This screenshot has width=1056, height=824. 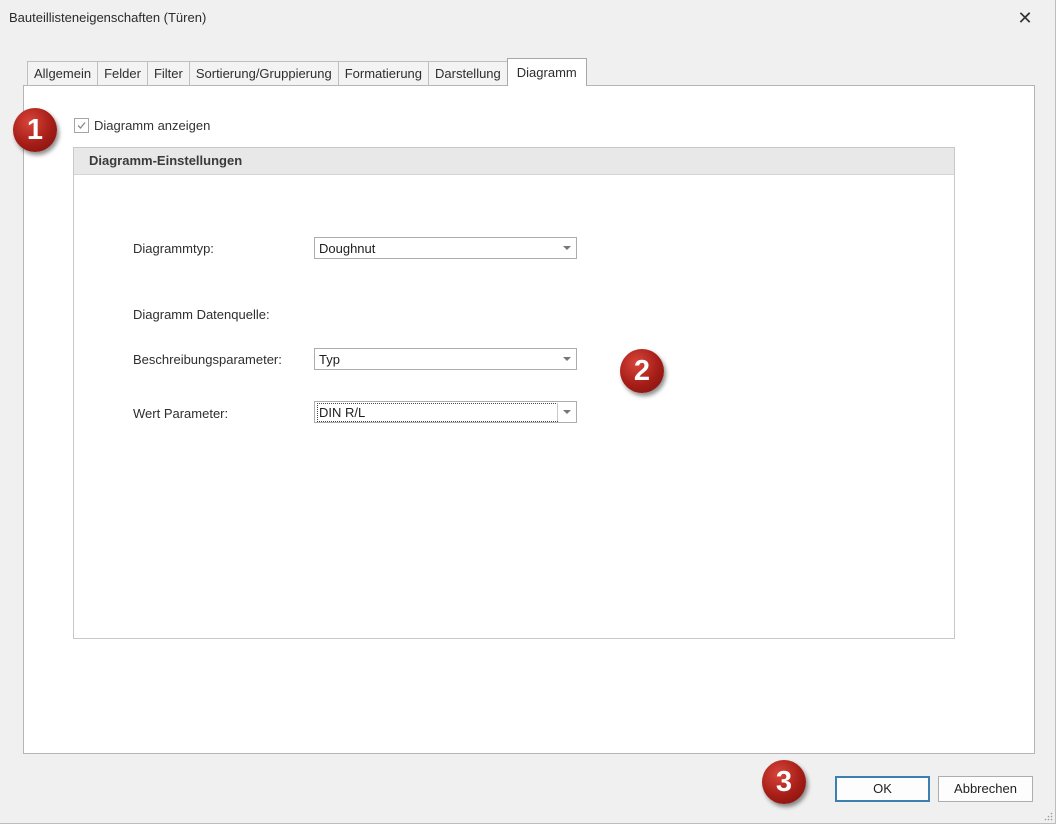 What do you see at coordinates (263, 73) in the screenshot?
I see `tab-sortierung: Sortierung/Gruppierung` at bounding box center [263, 73].